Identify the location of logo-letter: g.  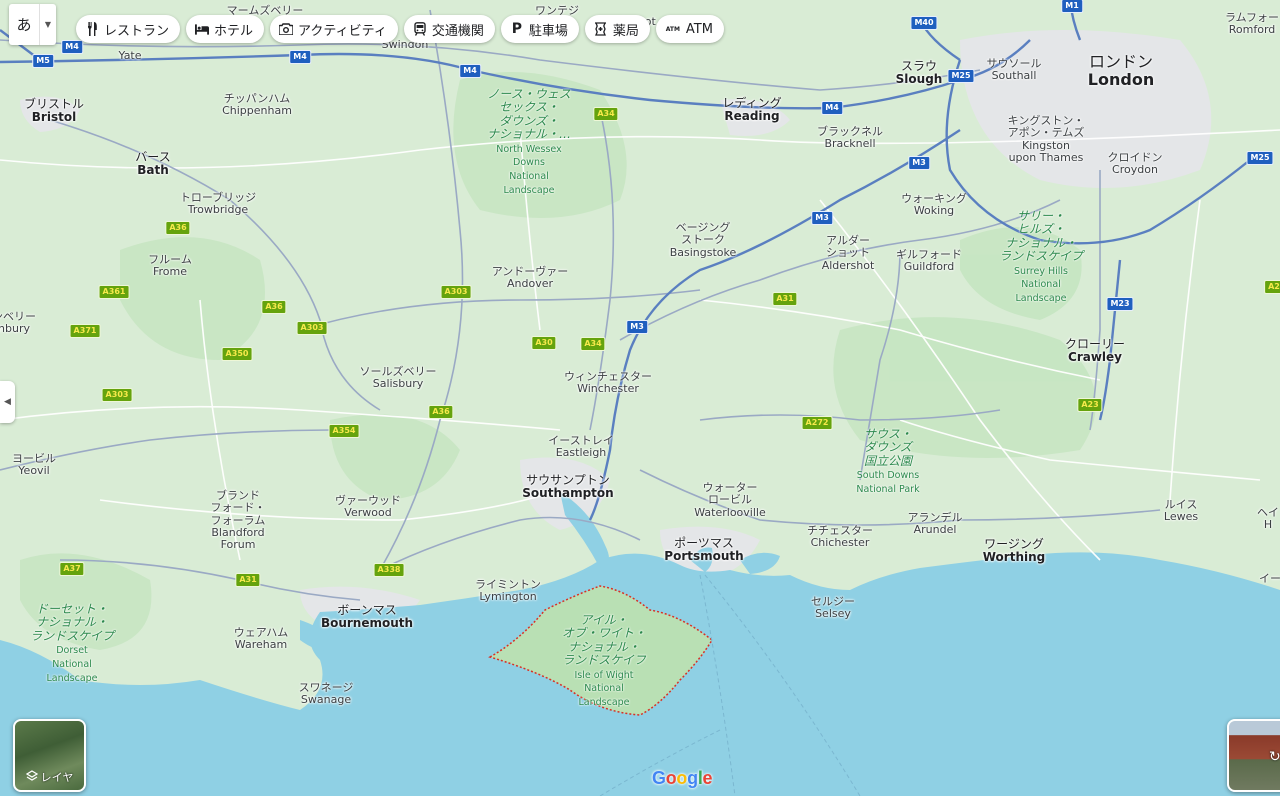
(692, 778).